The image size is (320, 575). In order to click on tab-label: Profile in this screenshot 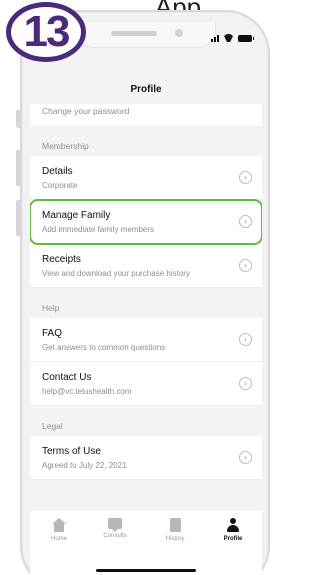, I will do `click(233, 539)`.